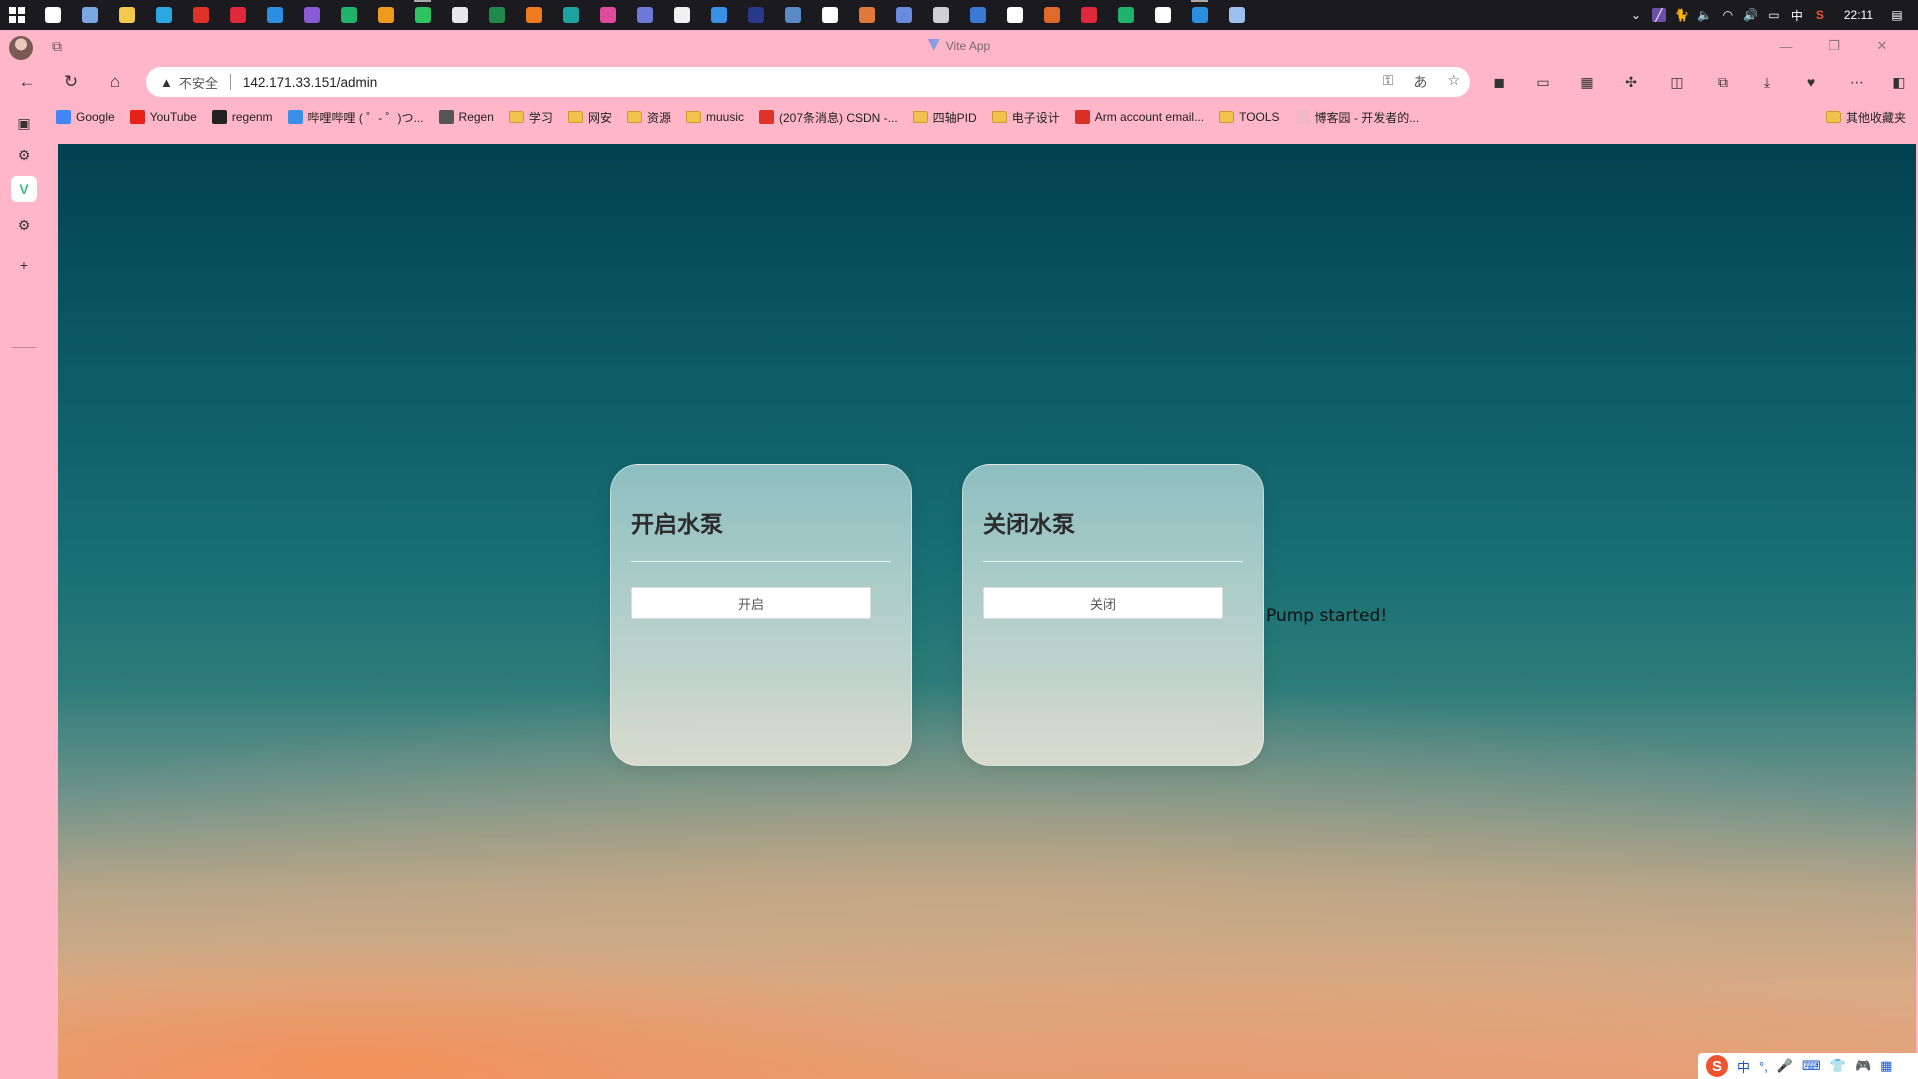 The width and height of the screenshot is (1918, 1079). What do you see at coordinates (1162, 15) in the screenshot?
I see `screen-app-taskbar-icon` at bounding box center [1162, 15].